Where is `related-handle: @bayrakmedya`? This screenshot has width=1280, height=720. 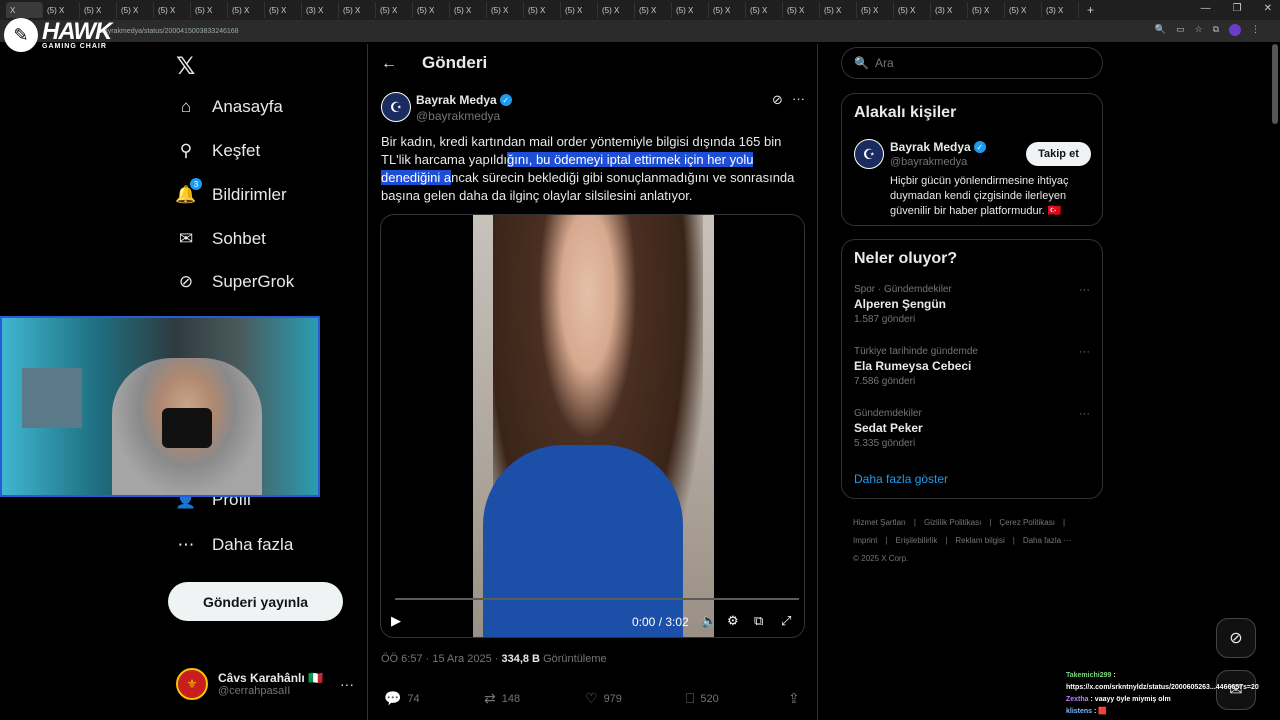 related-handle: @bayrakmedya is located at coordinates (928, 162).